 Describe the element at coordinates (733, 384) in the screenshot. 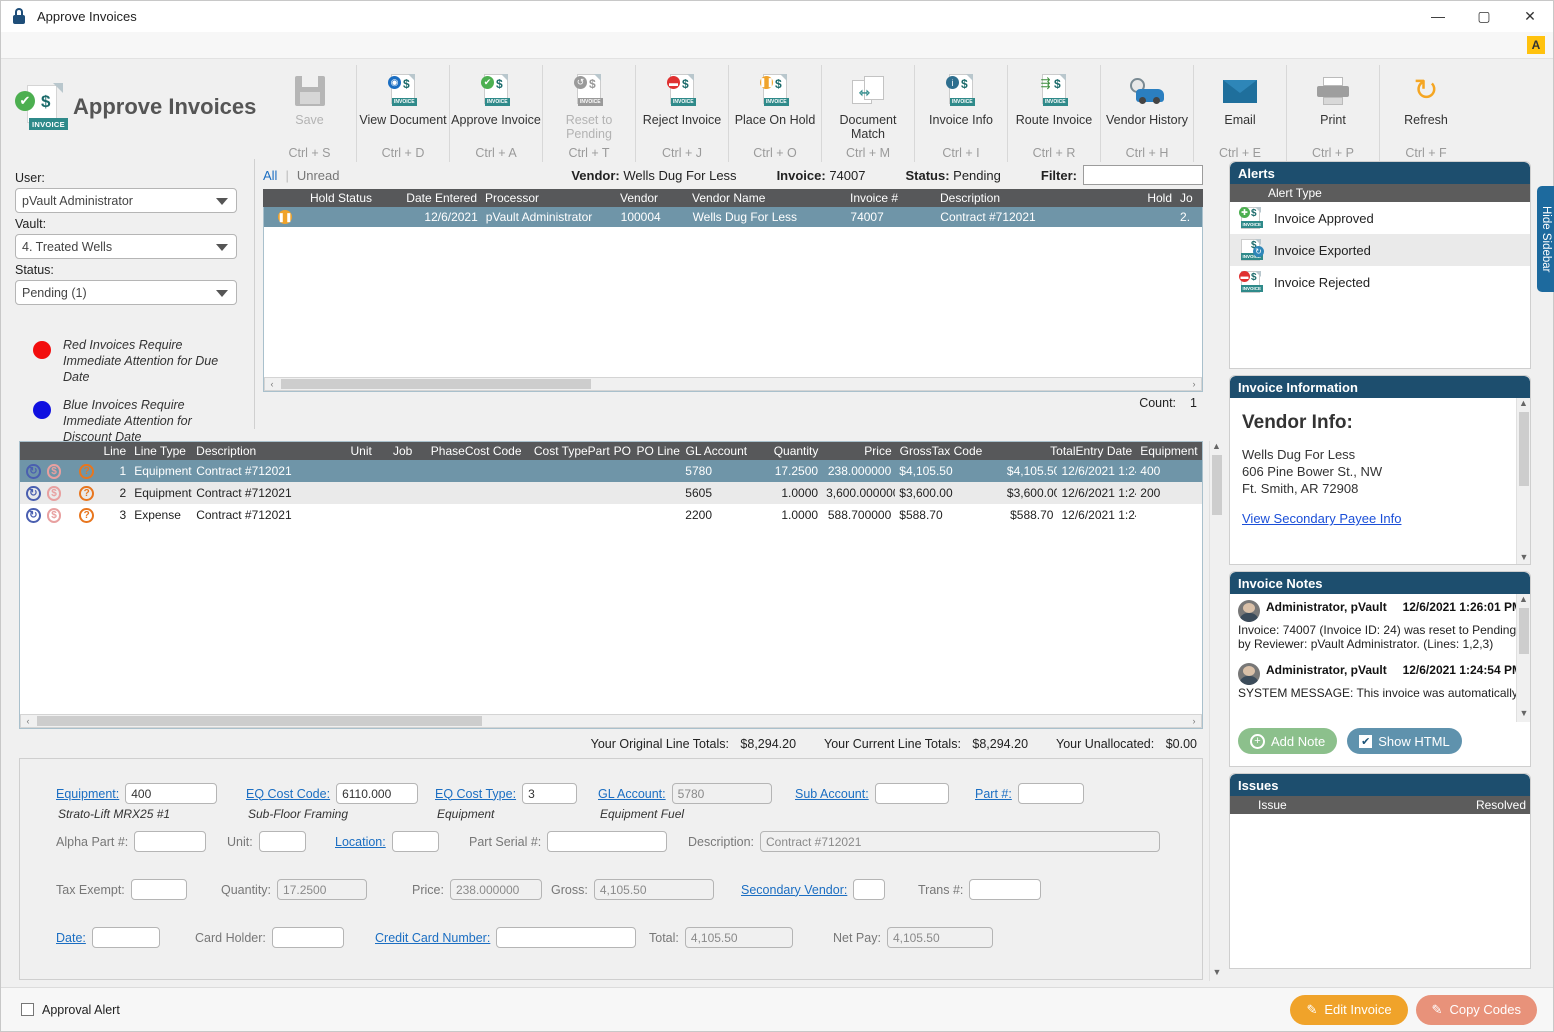

I see `invoice-grid-hscrollbar: ‹ ›` at that location.